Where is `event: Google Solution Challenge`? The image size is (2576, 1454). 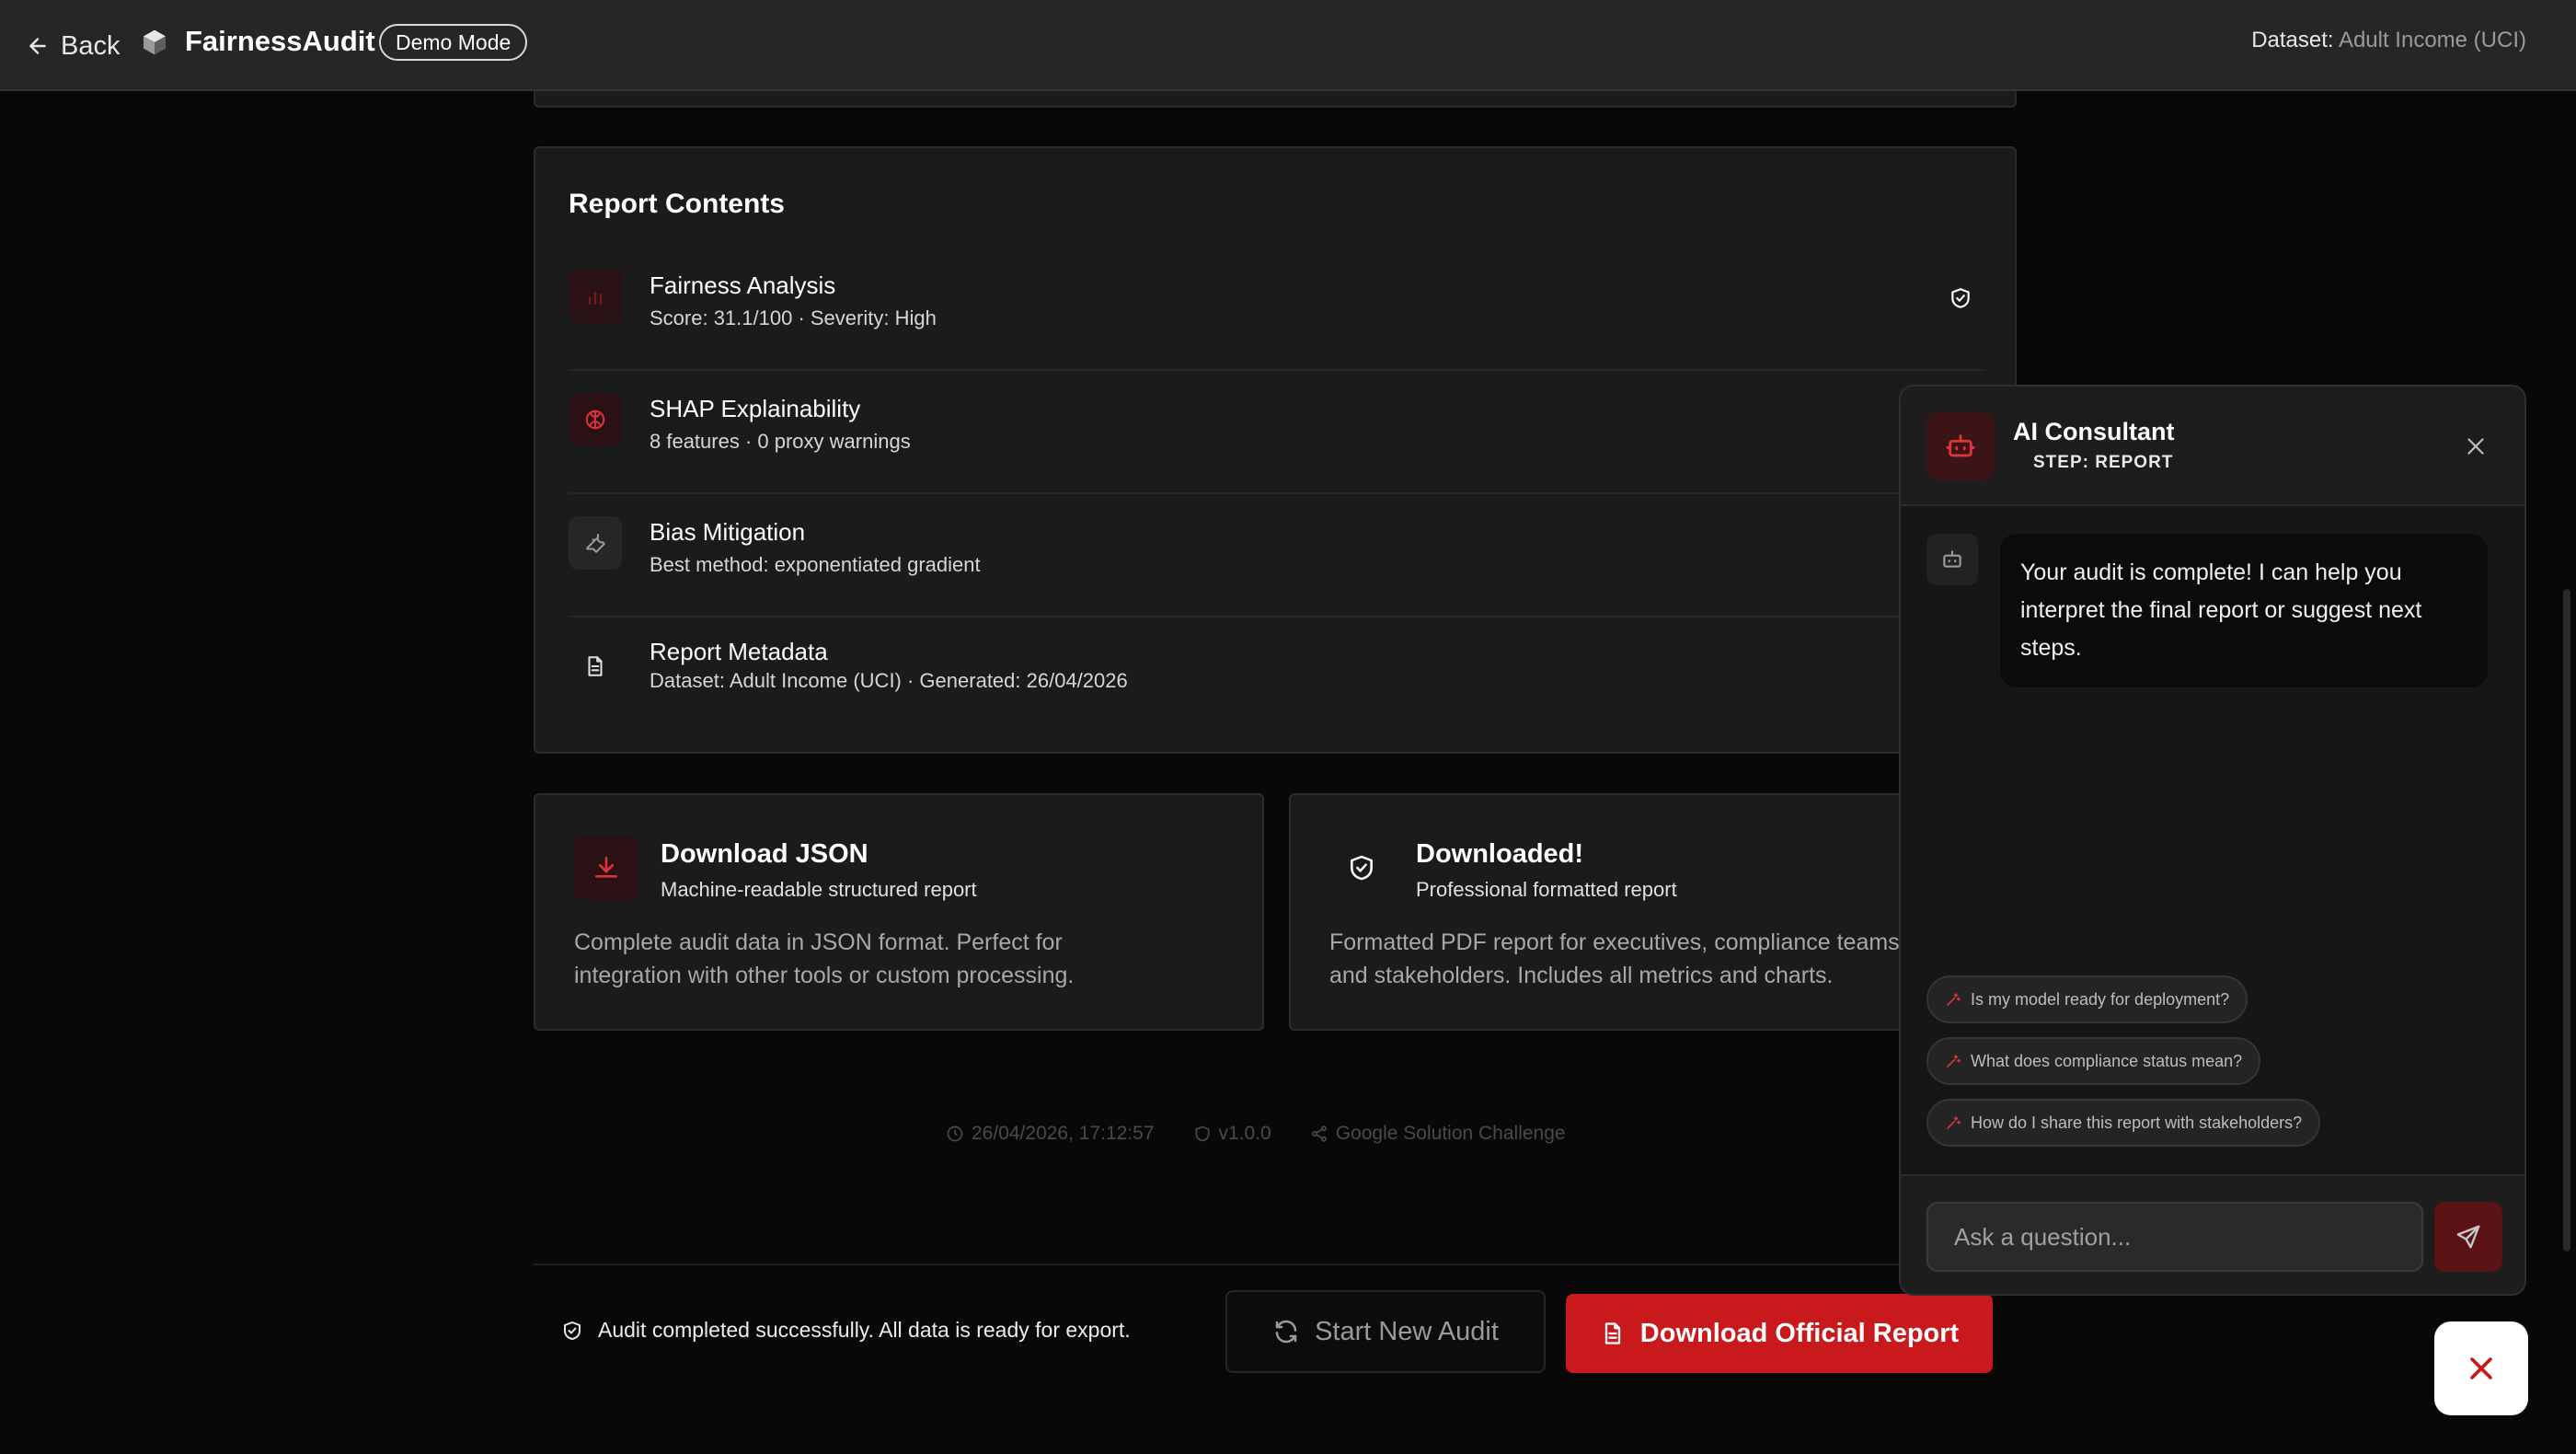 event: Google Solution Challenge is located at coordinates (1438, 1134).